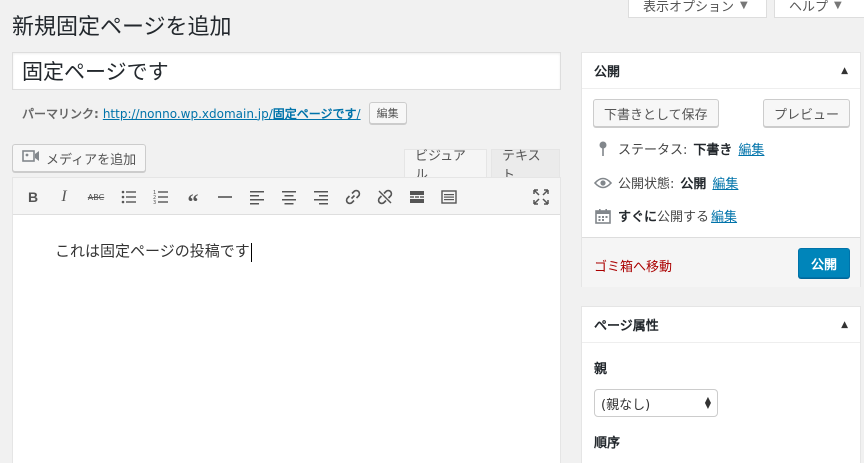 This screenshot has width=864, height=463. What do you see at coordinates (721, 71) in the screenshot?
I see `publish-box-header: 公開 ▲` at bounding box center [721, 71].